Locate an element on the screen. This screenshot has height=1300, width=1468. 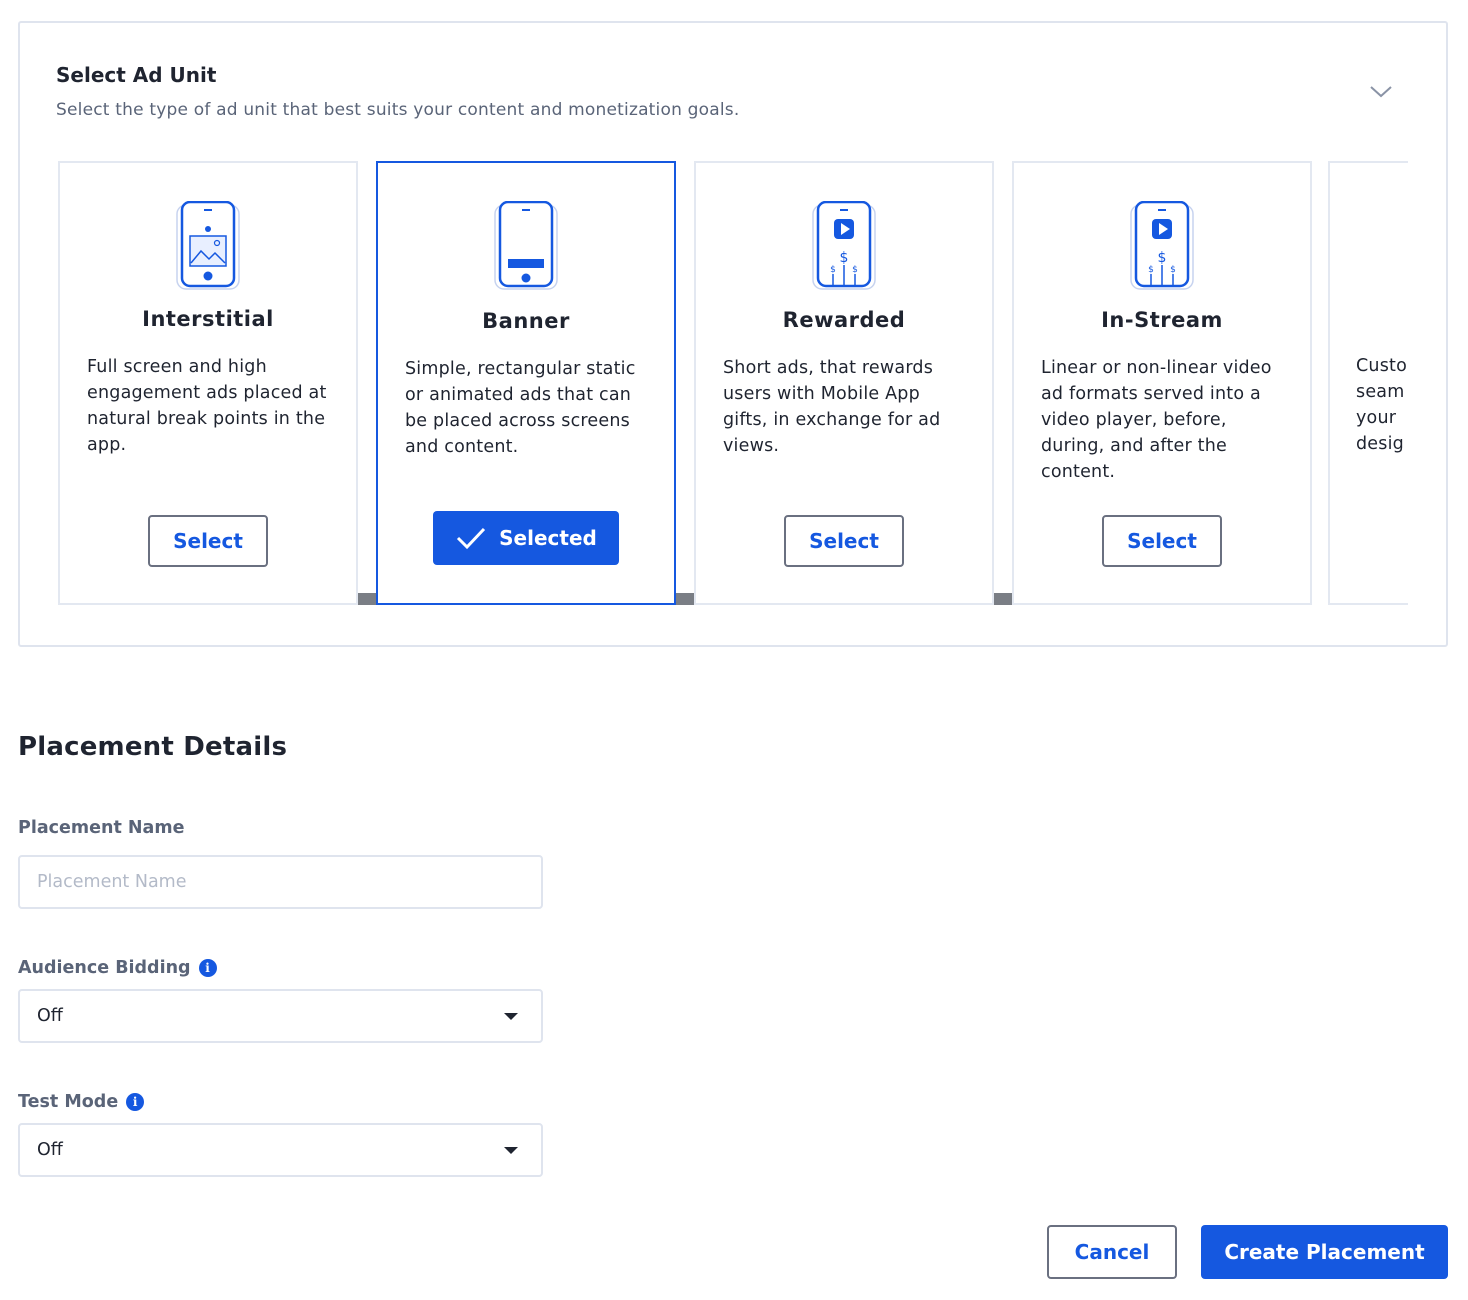
test-mode-label: Test Mode i is located at coordinates (81, 1102).